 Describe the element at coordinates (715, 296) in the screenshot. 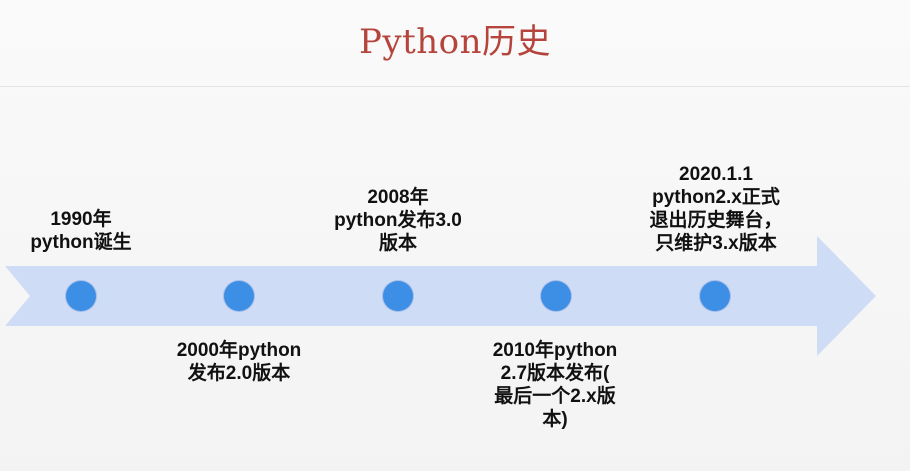

I see `timeline-dot-2020` at that location.